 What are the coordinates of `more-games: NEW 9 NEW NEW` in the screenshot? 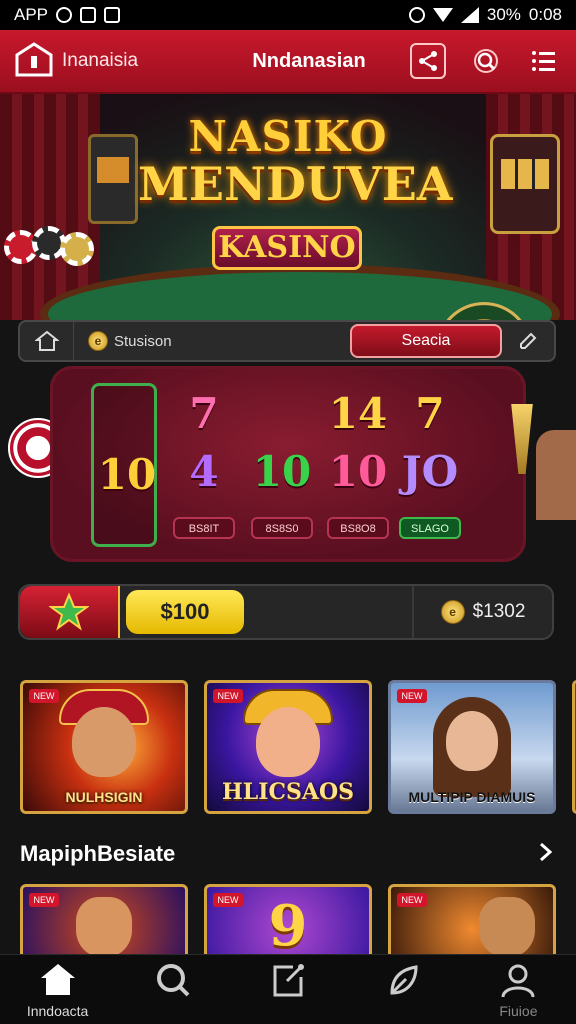 It's located at (288, 922).